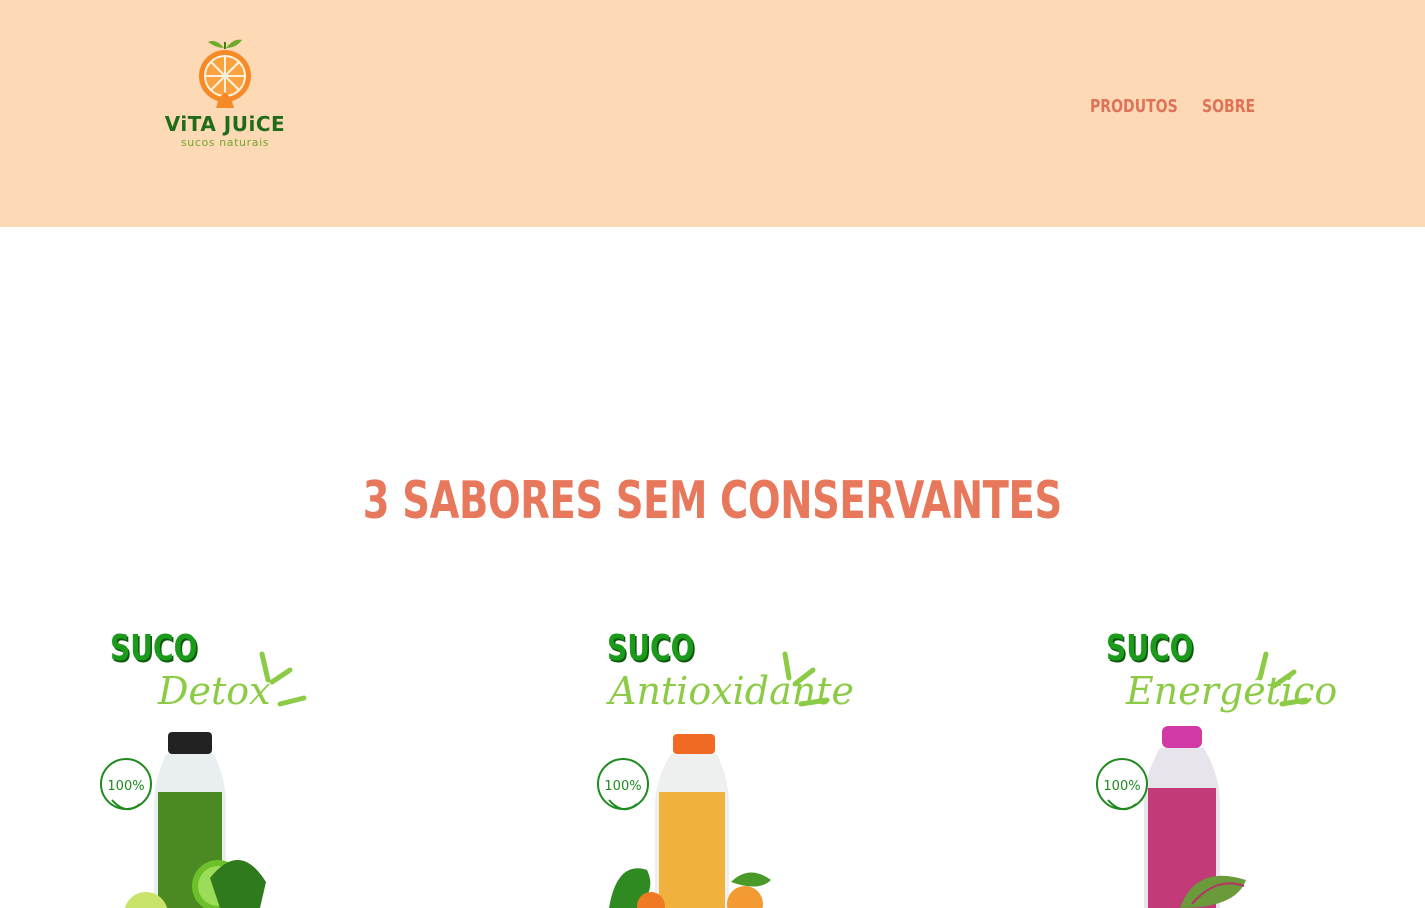 The height and width of the screenshot is (908, 1425). What do you see at coordinates (692, 850) in the screenshot?
I see `juice-fill` at bounding box center [692, 850].